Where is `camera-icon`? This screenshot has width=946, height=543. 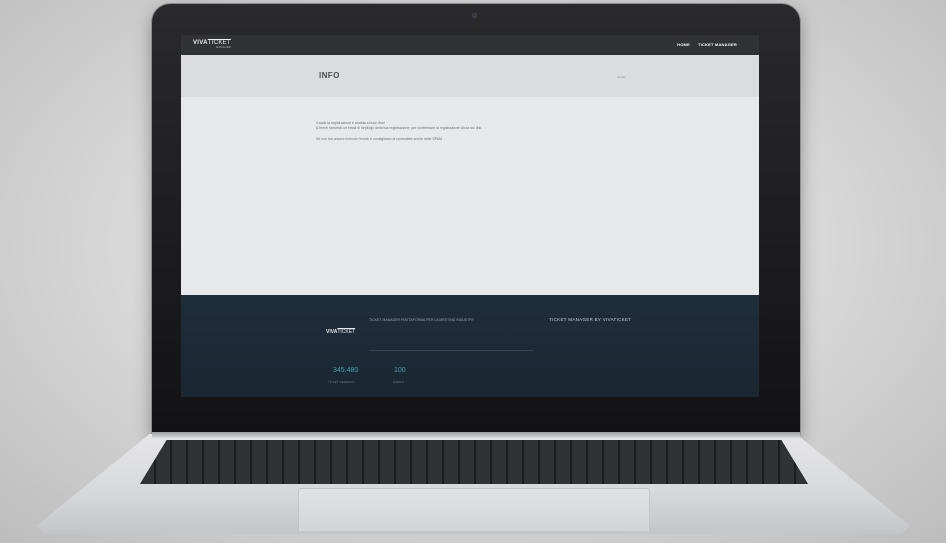 camera-icon is located at coordinates (474, 15).